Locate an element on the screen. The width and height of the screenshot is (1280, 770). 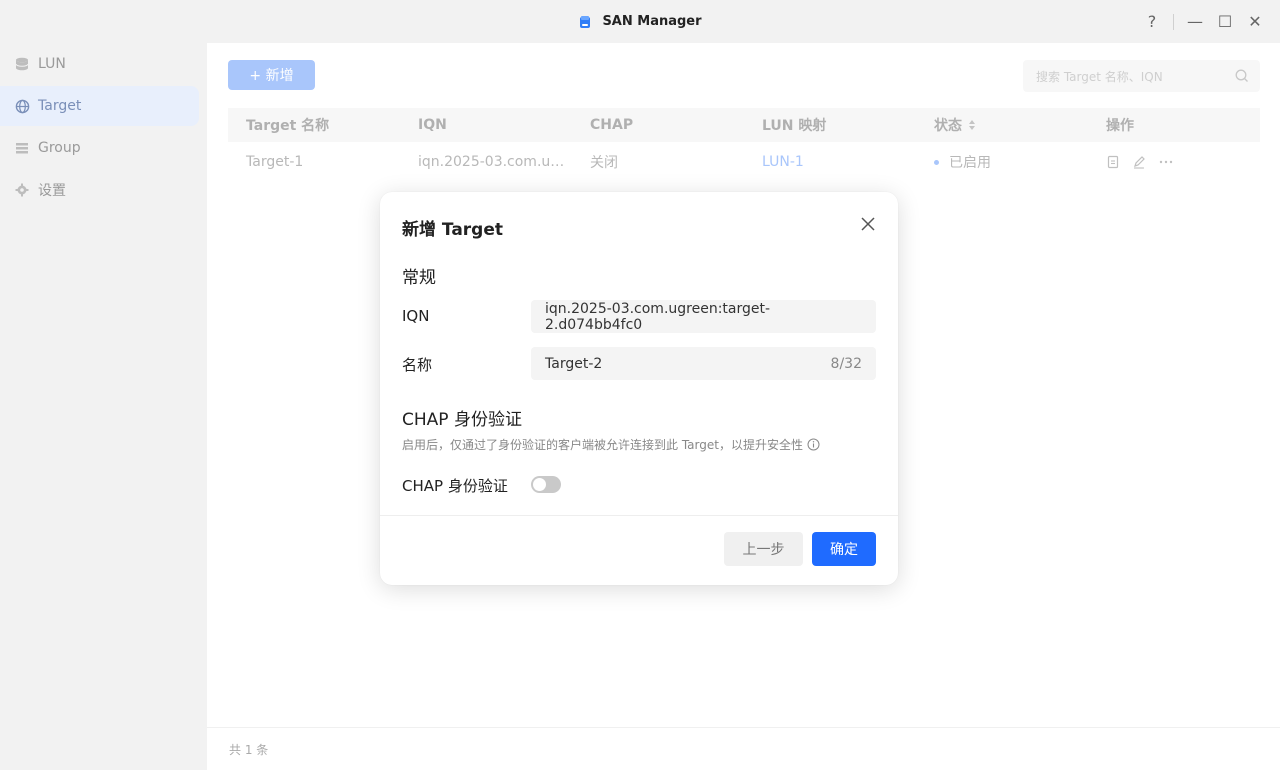
previous-step-button: 上一步 is located at coordinates (763, 549).